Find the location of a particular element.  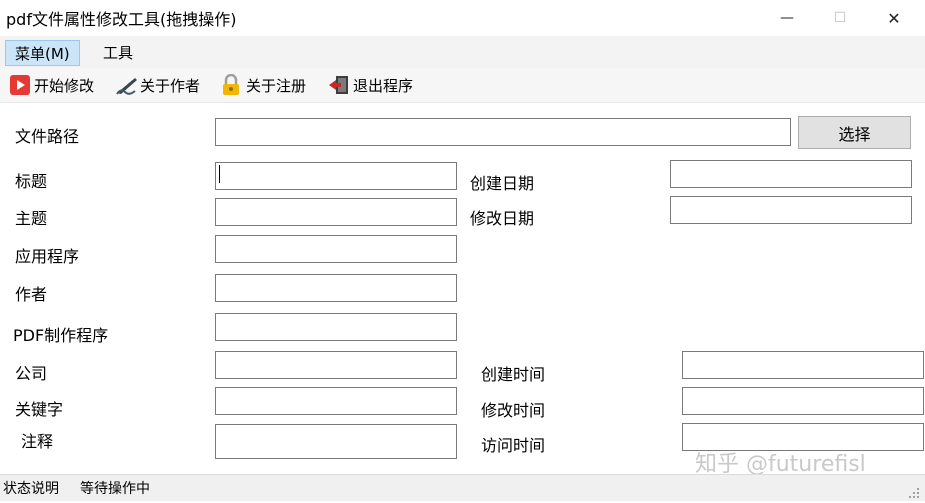

start-modify-button: 开始修改 is located at coordinates (51, 85).